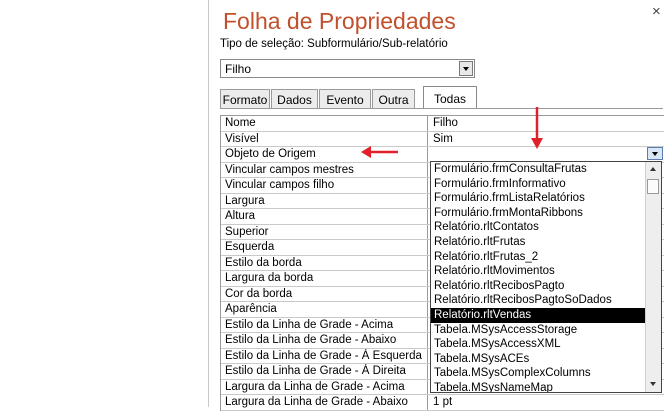 This screenshot has width=670, height=411. What do you see at coordinates (653, 384) in the screenshot?
I see `scroll-down-icon` at bounding box center [653, 384].